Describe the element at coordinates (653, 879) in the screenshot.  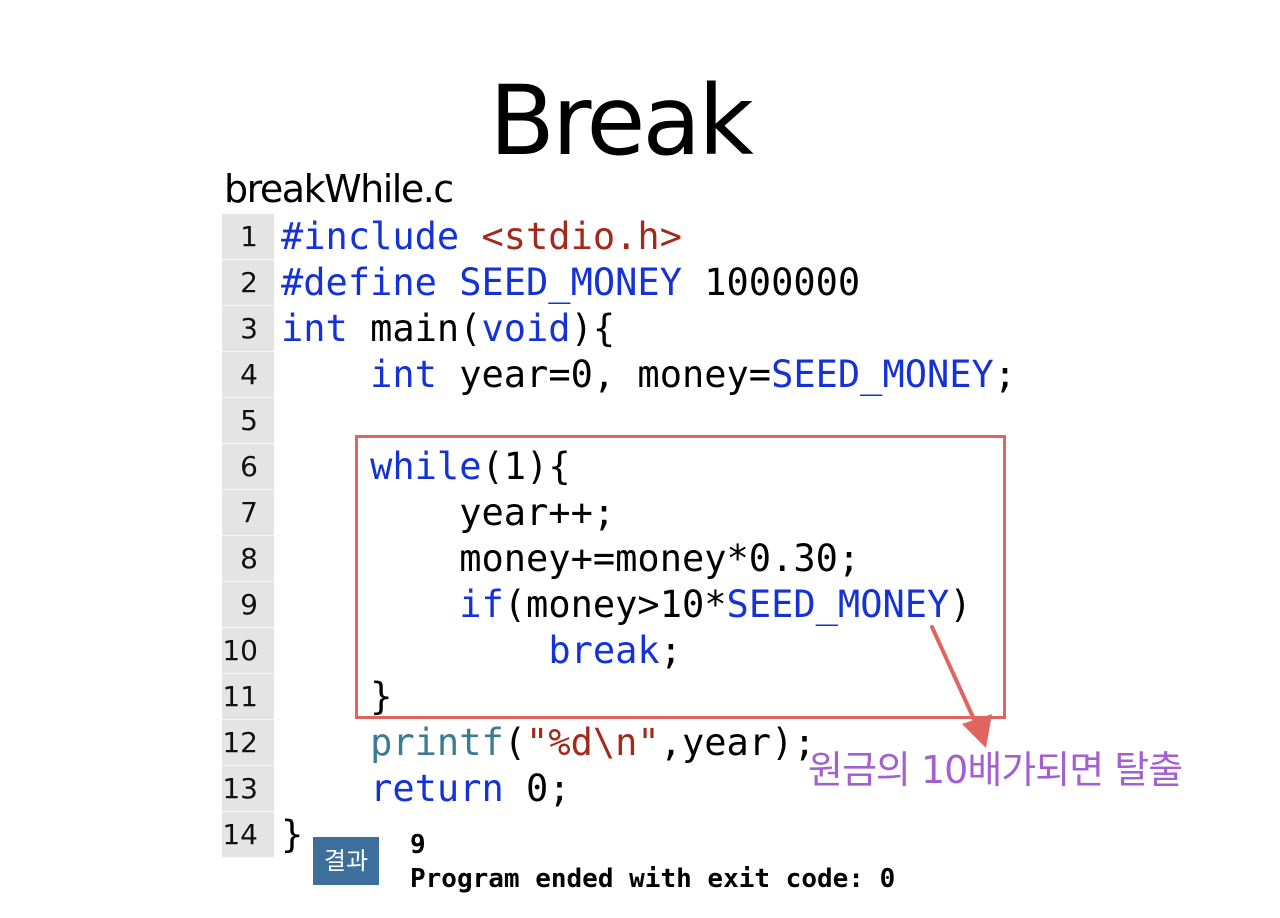
I see `output-line: Program ended with exit code: 0` at that location.